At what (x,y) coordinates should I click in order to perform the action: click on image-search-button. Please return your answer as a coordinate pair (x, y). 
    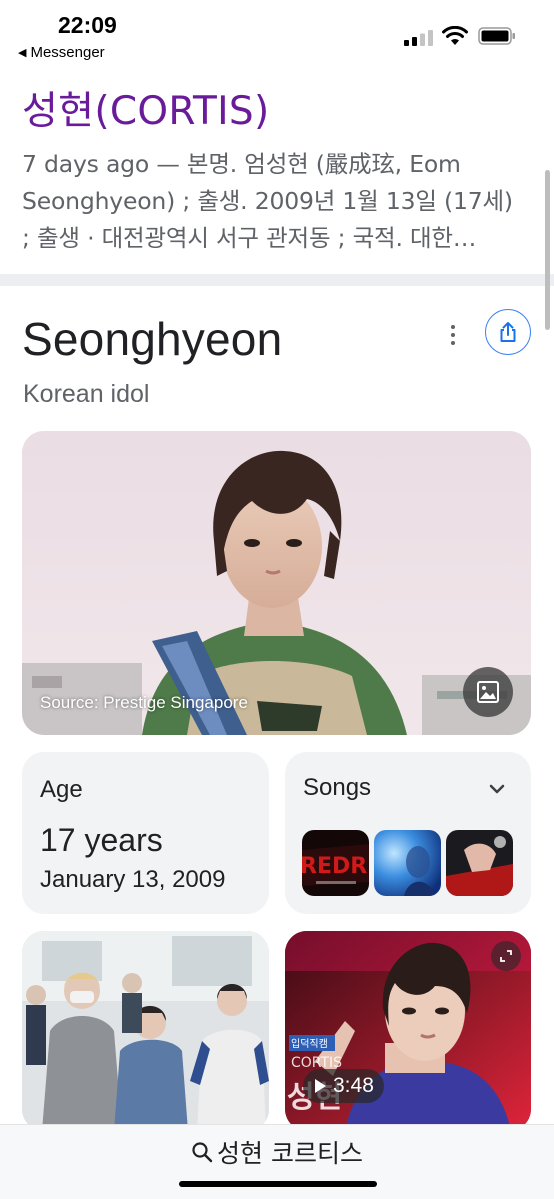
    Looking at the image, I should click on (488, 692).